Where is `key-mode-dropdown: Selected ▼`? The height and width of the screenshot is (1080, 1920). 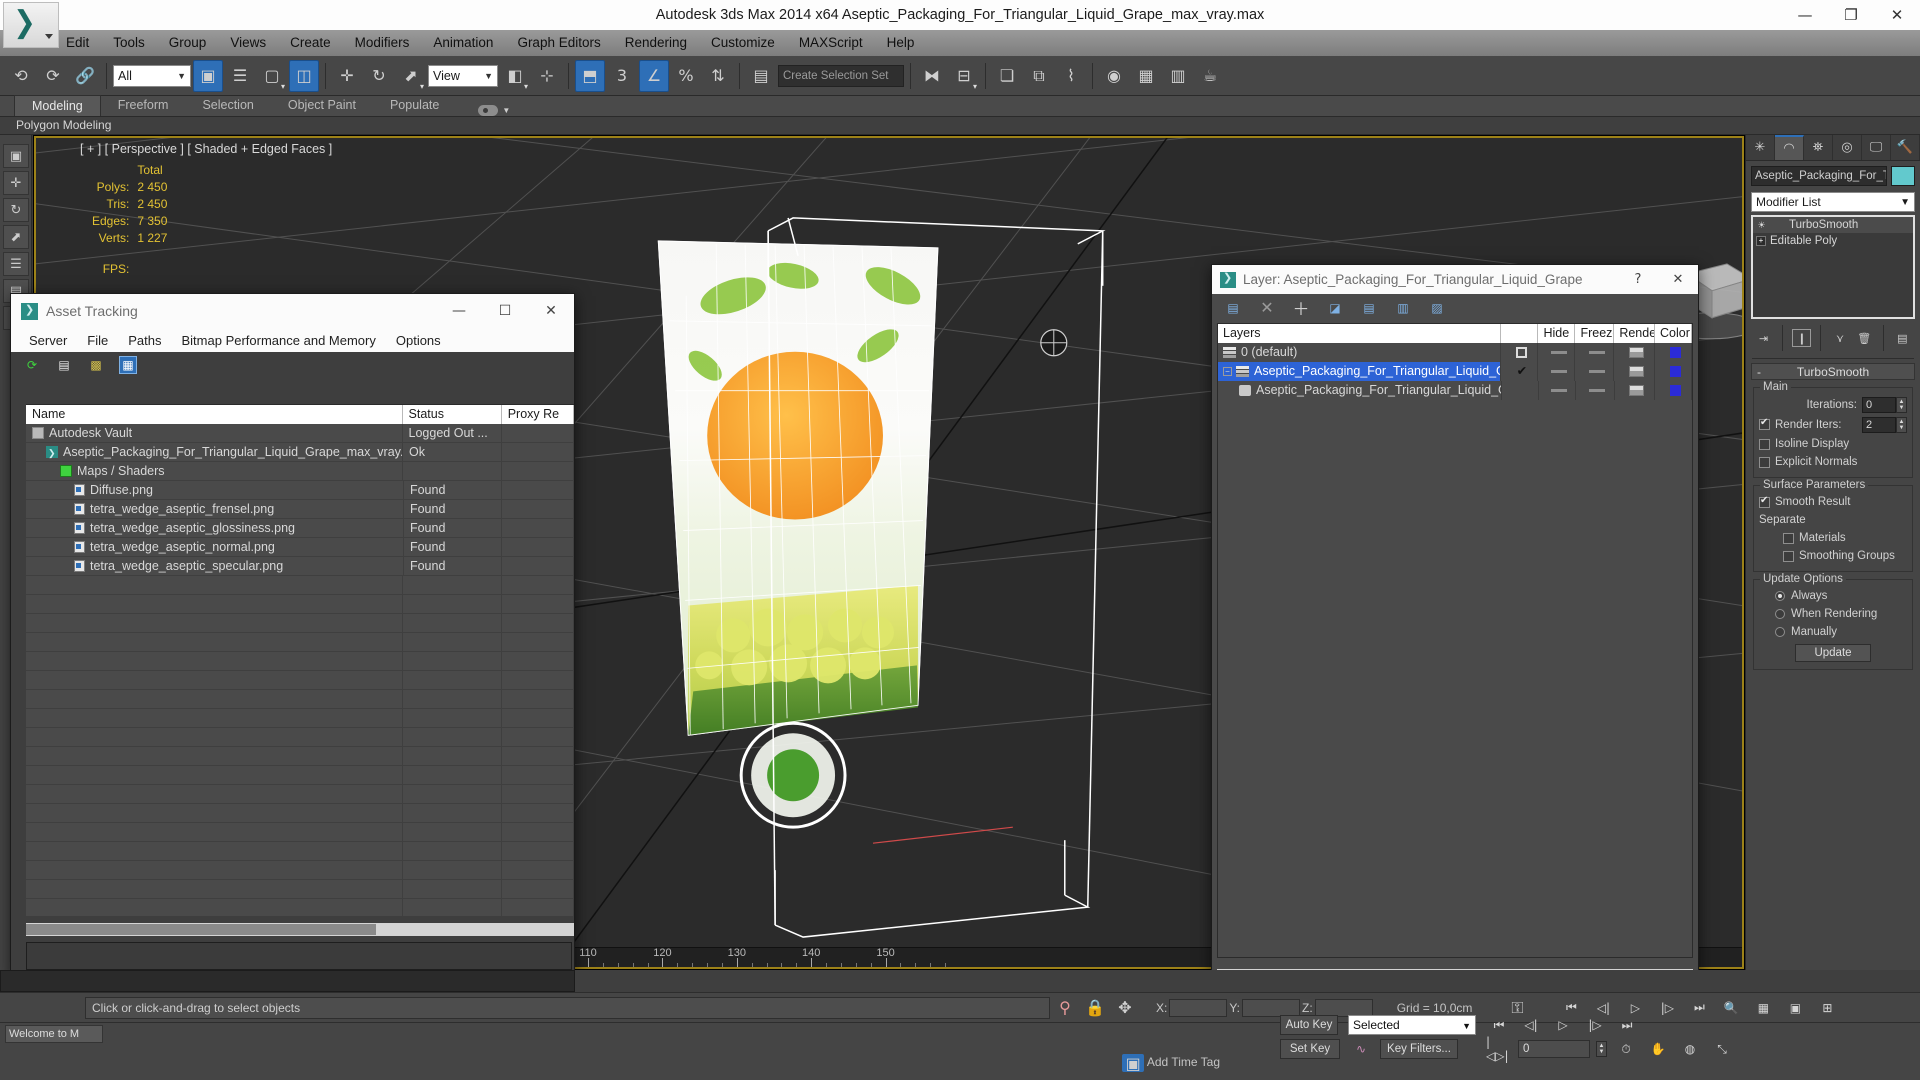 key-mode-dropdown: Selected ▼ is located at coordinates (1412, 1025).